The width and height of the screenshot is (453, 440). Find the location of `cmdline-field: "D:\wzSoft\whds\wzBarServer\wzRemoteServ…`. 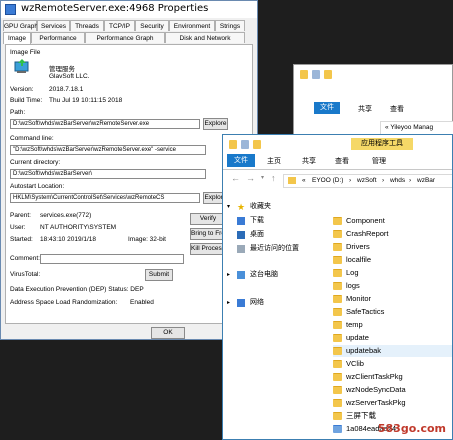

cmdline-field: "D:\wzSoft\whds\wzBarServer\wzRemoteServ… is located at coordinates (108, 150).